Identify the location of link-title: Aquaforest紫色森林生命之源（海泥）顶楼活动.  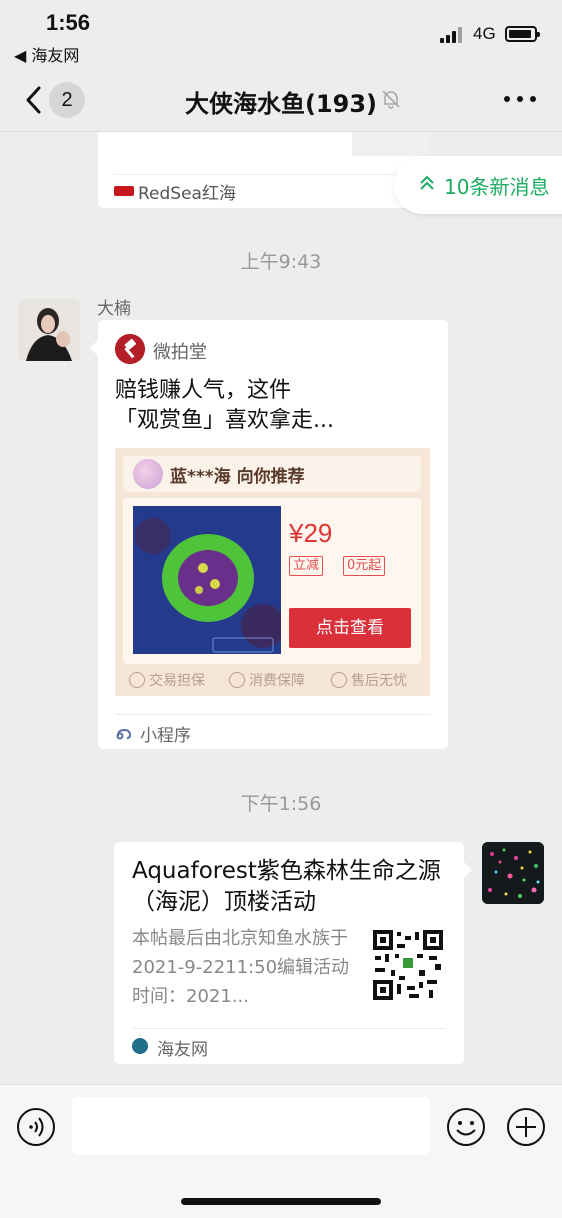
(286, 886).